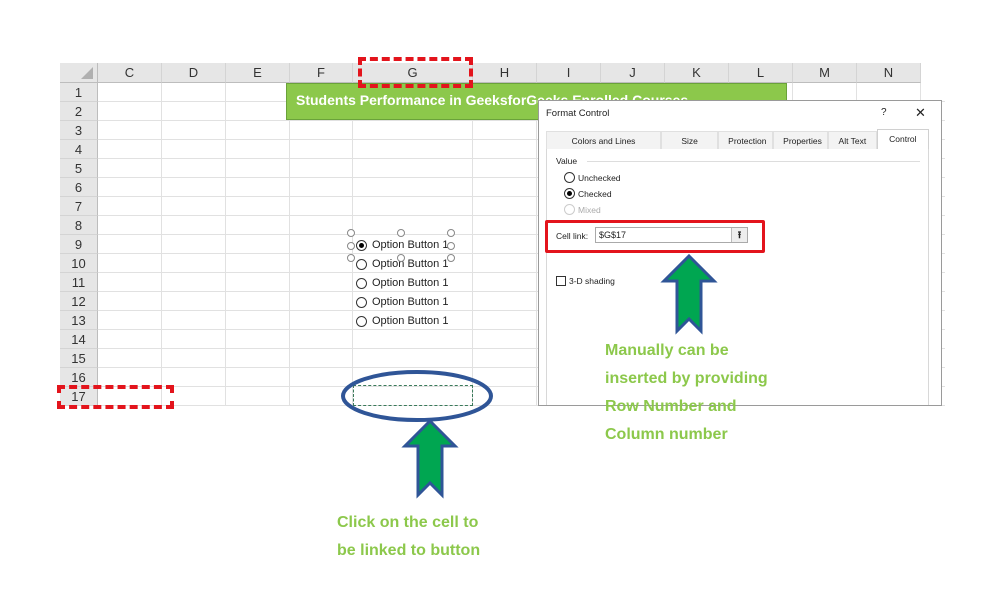 Image resolution: width=1000 pixels, height=592 pixels. What do you see at coordinates (408, 522) in the screenshot?
I see `annotation-line: Click on the cell to` at bounding box center [408, 522].